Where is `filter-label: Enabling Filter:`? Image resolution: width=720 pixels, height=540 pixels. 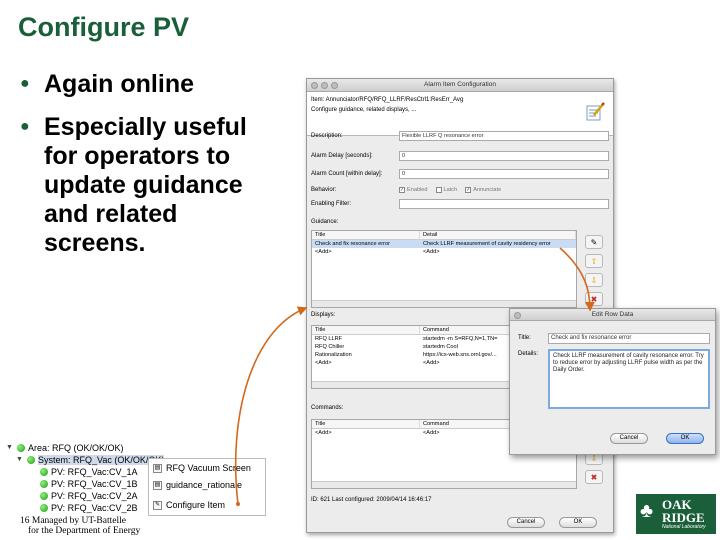
filter-label: Enabling Filter: is located at coordinates (331, 204).